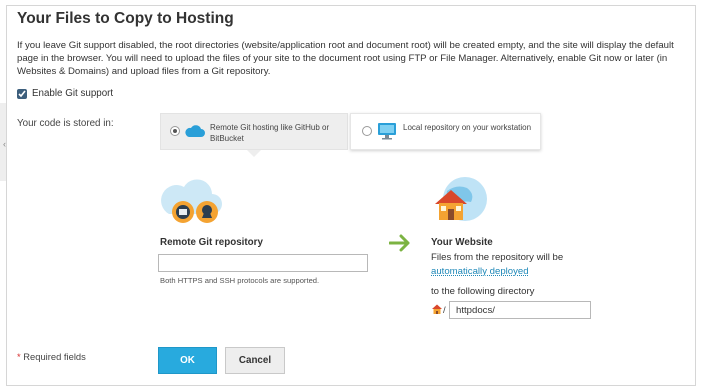 This screenshot has height=389, width=702. What do you see at coordinates (195, 131) in the screenshot?
I see `cloud-icon` at bounding box center [195, 131].